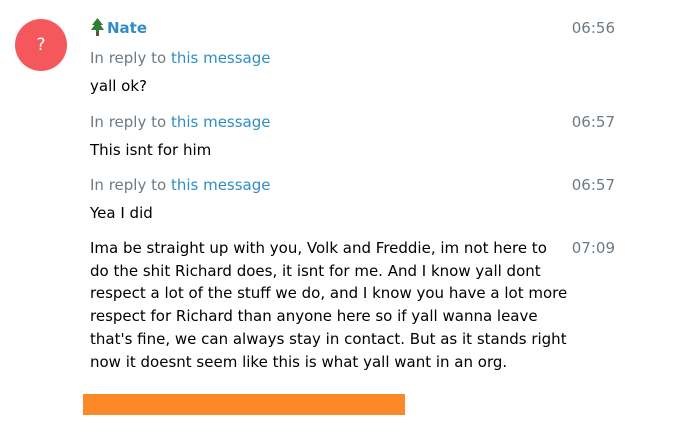 Image resolution: width=677 pixels, height=431 pixels. I want to click on avatar-glyph: ?, so click(41, 45).